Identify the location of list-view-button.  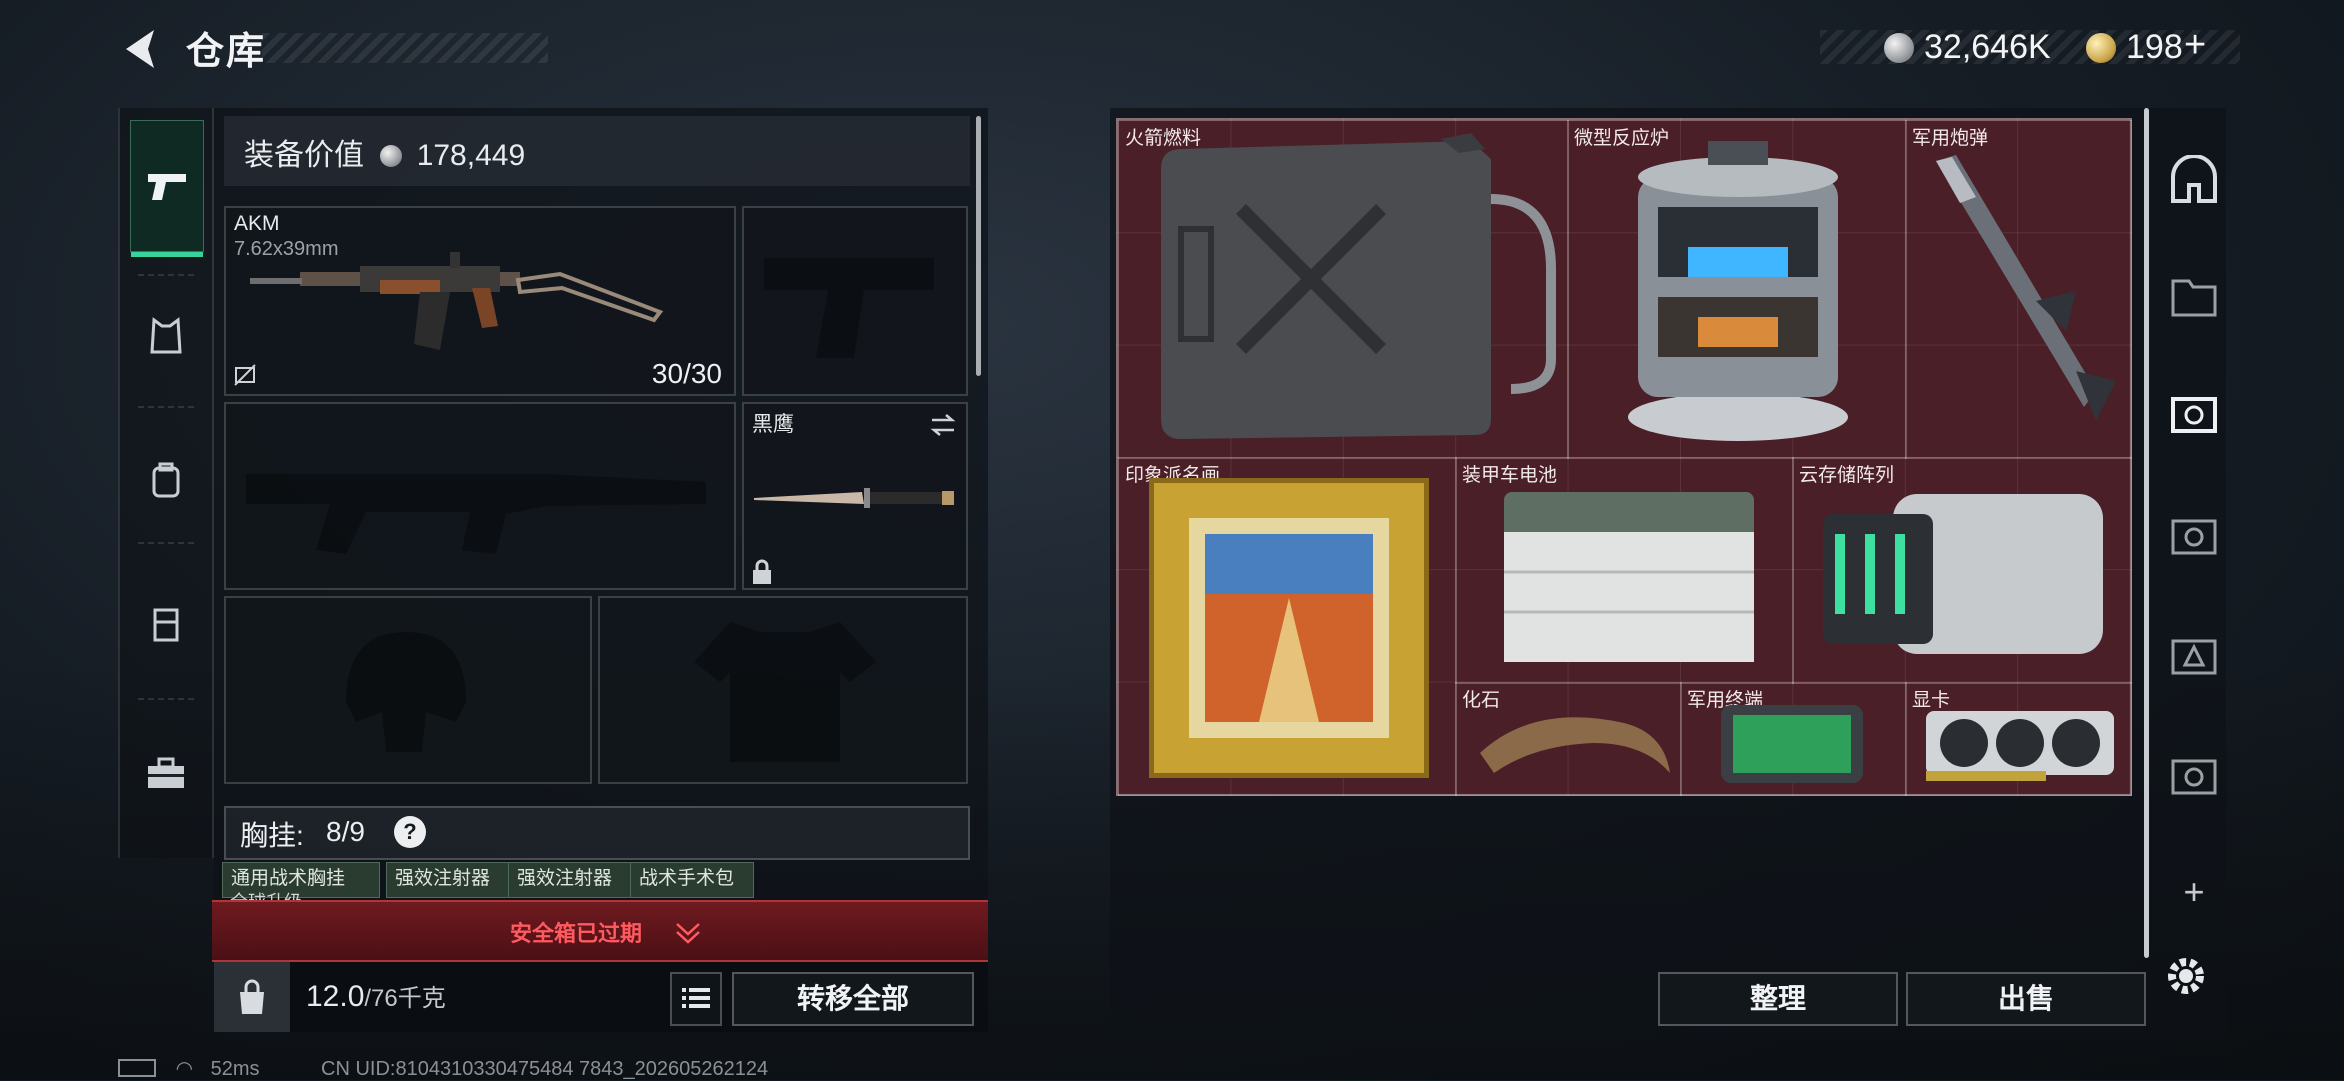
(696, 999).